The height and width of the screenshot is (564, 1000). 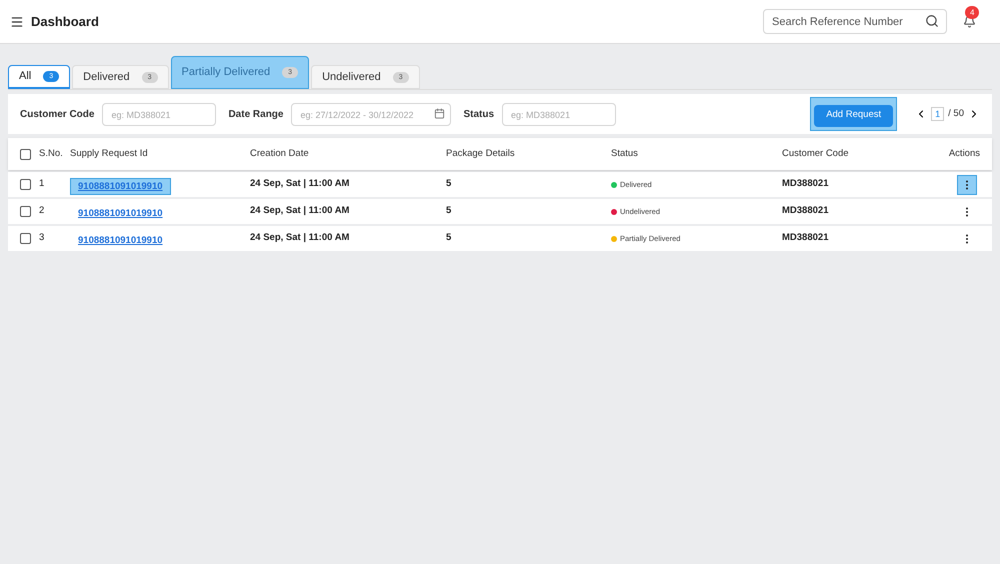 I want to click on page-number-field: 1, so click(x=937, y=114).